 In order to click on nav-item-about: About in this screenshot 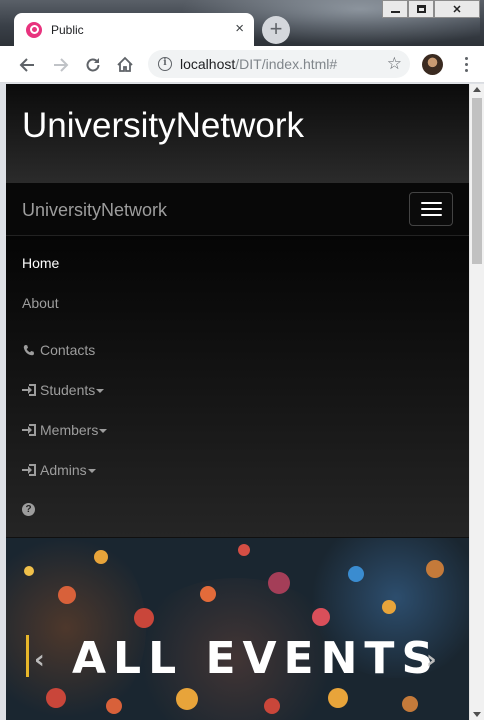, I will do `click(40, 303)`.